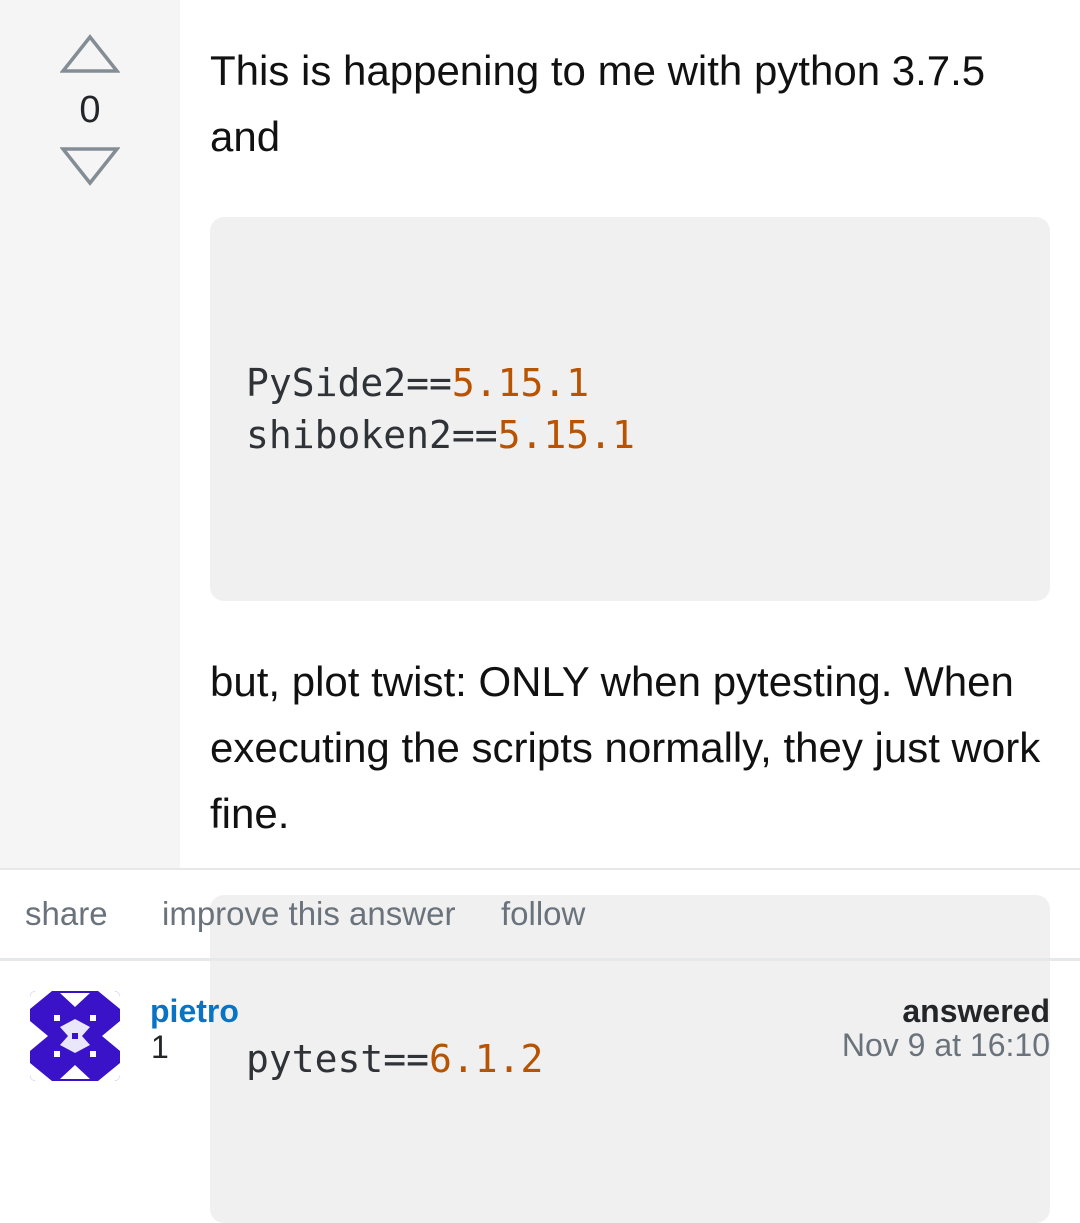 The height and width of the screenshot is (1223, 1080). I want to click on improve-answer-link: improve this answer, so click(308, 914).